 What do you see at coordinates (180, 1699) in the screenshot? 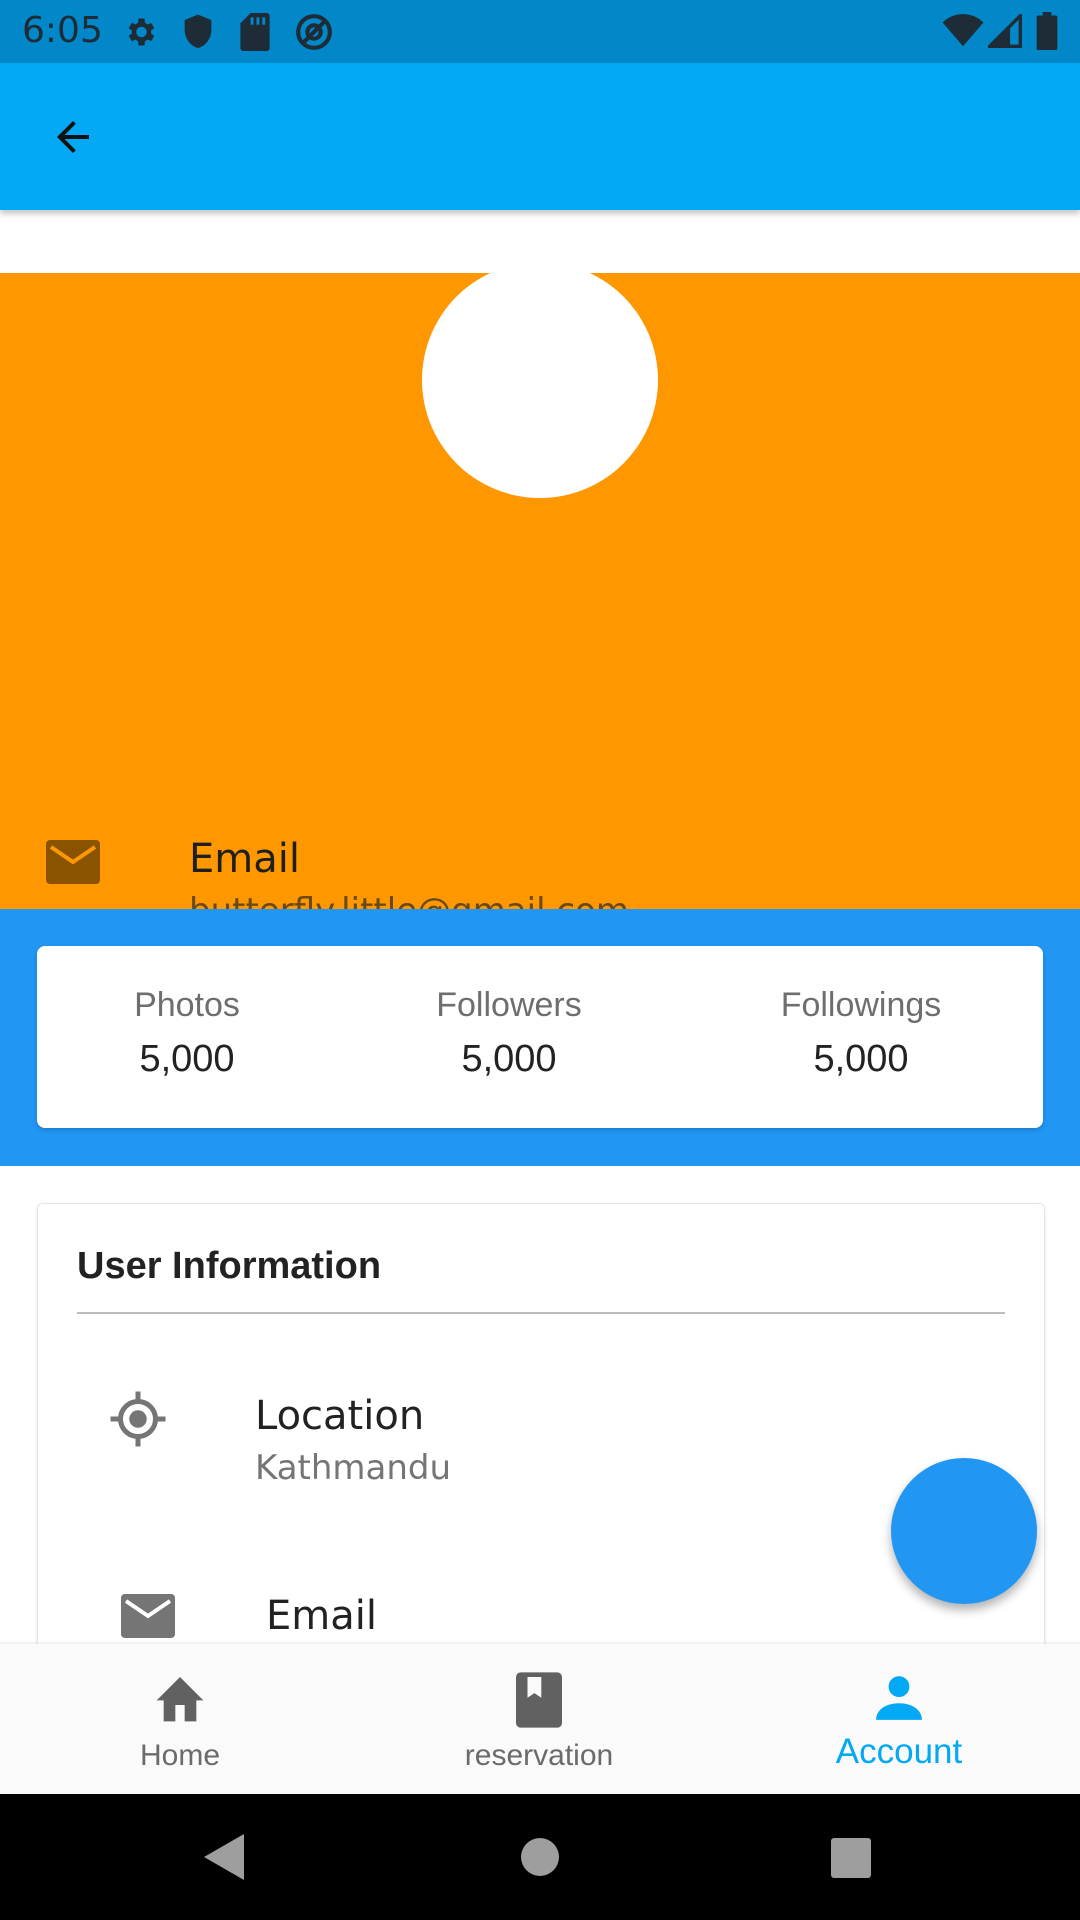
I see `home-icon` at bounding box center [180, 1699].